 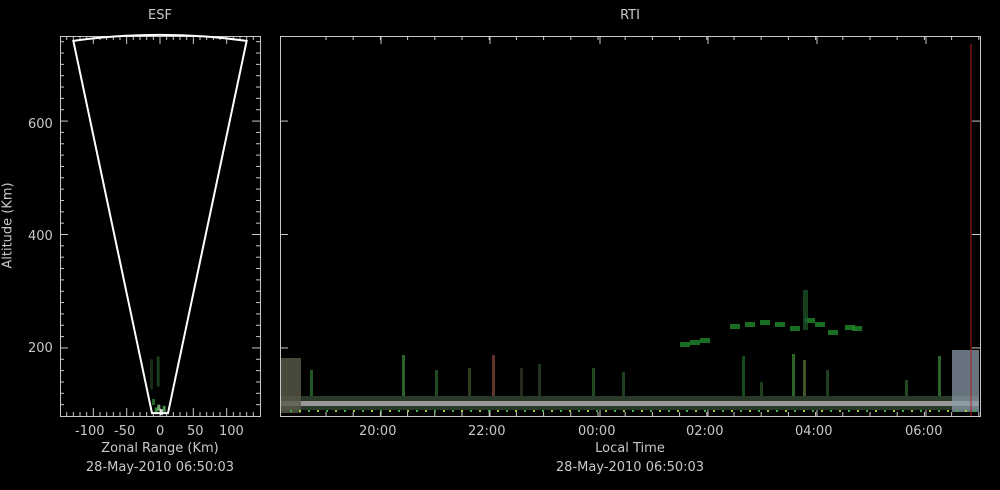 I want to click on rti-plume-column, so click(x=805, y=310).